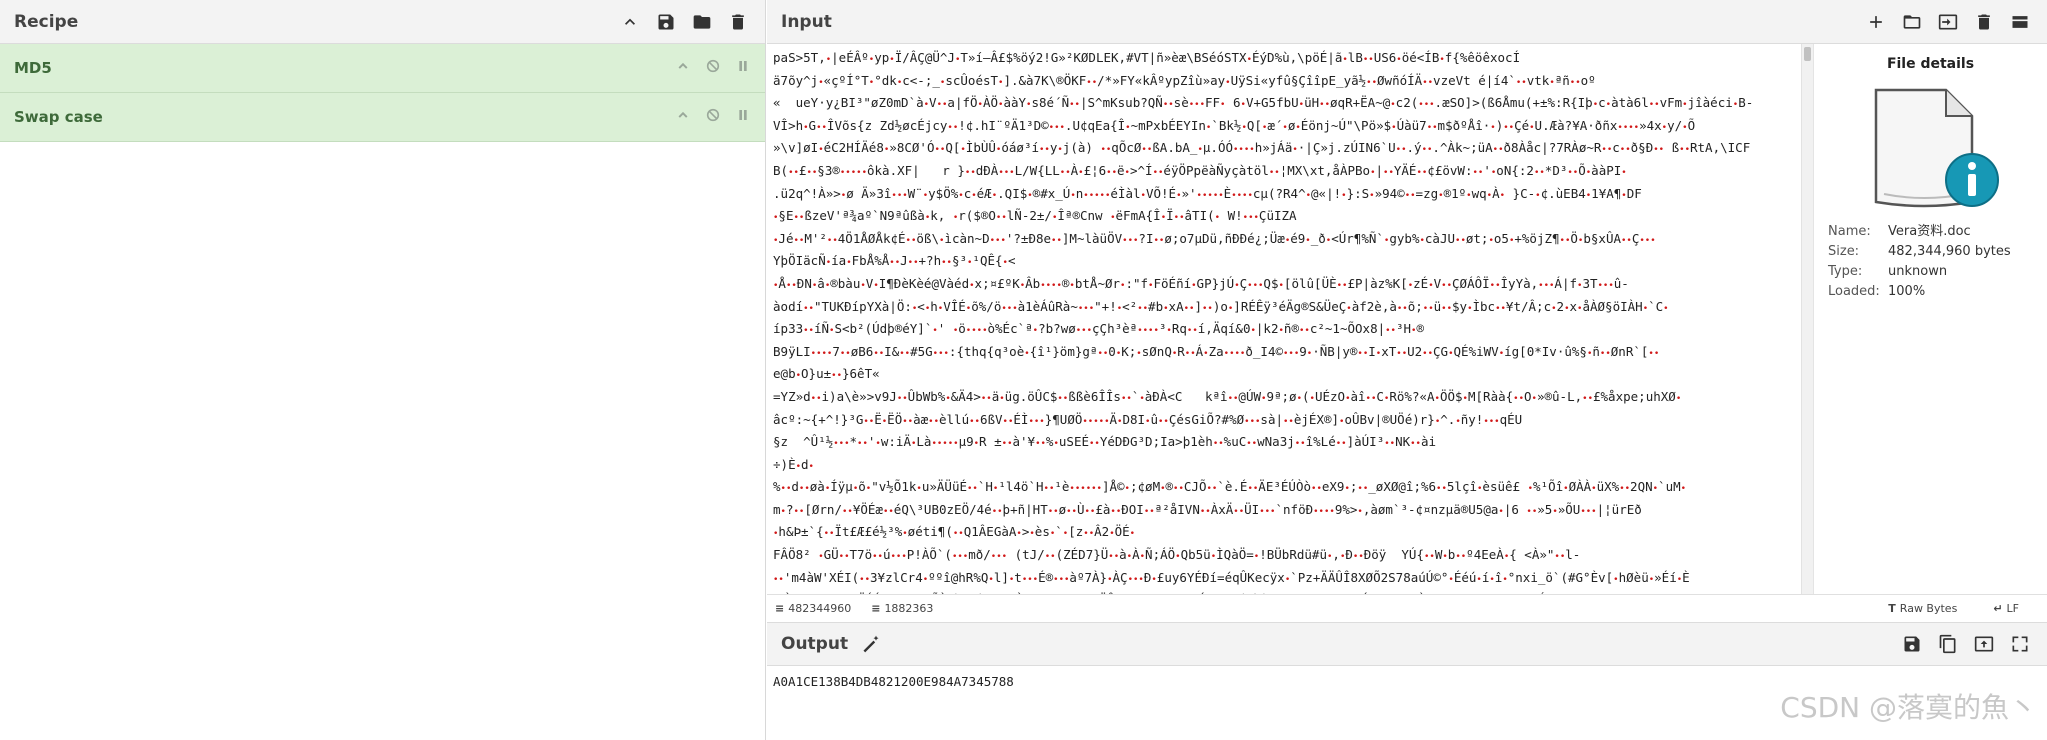 This screenshot has width=2047, height=740. What do you see at coordinates (46, 21) in the screenshot?
I see `recipe-title: Recipe` at bounding box center [46, 21].